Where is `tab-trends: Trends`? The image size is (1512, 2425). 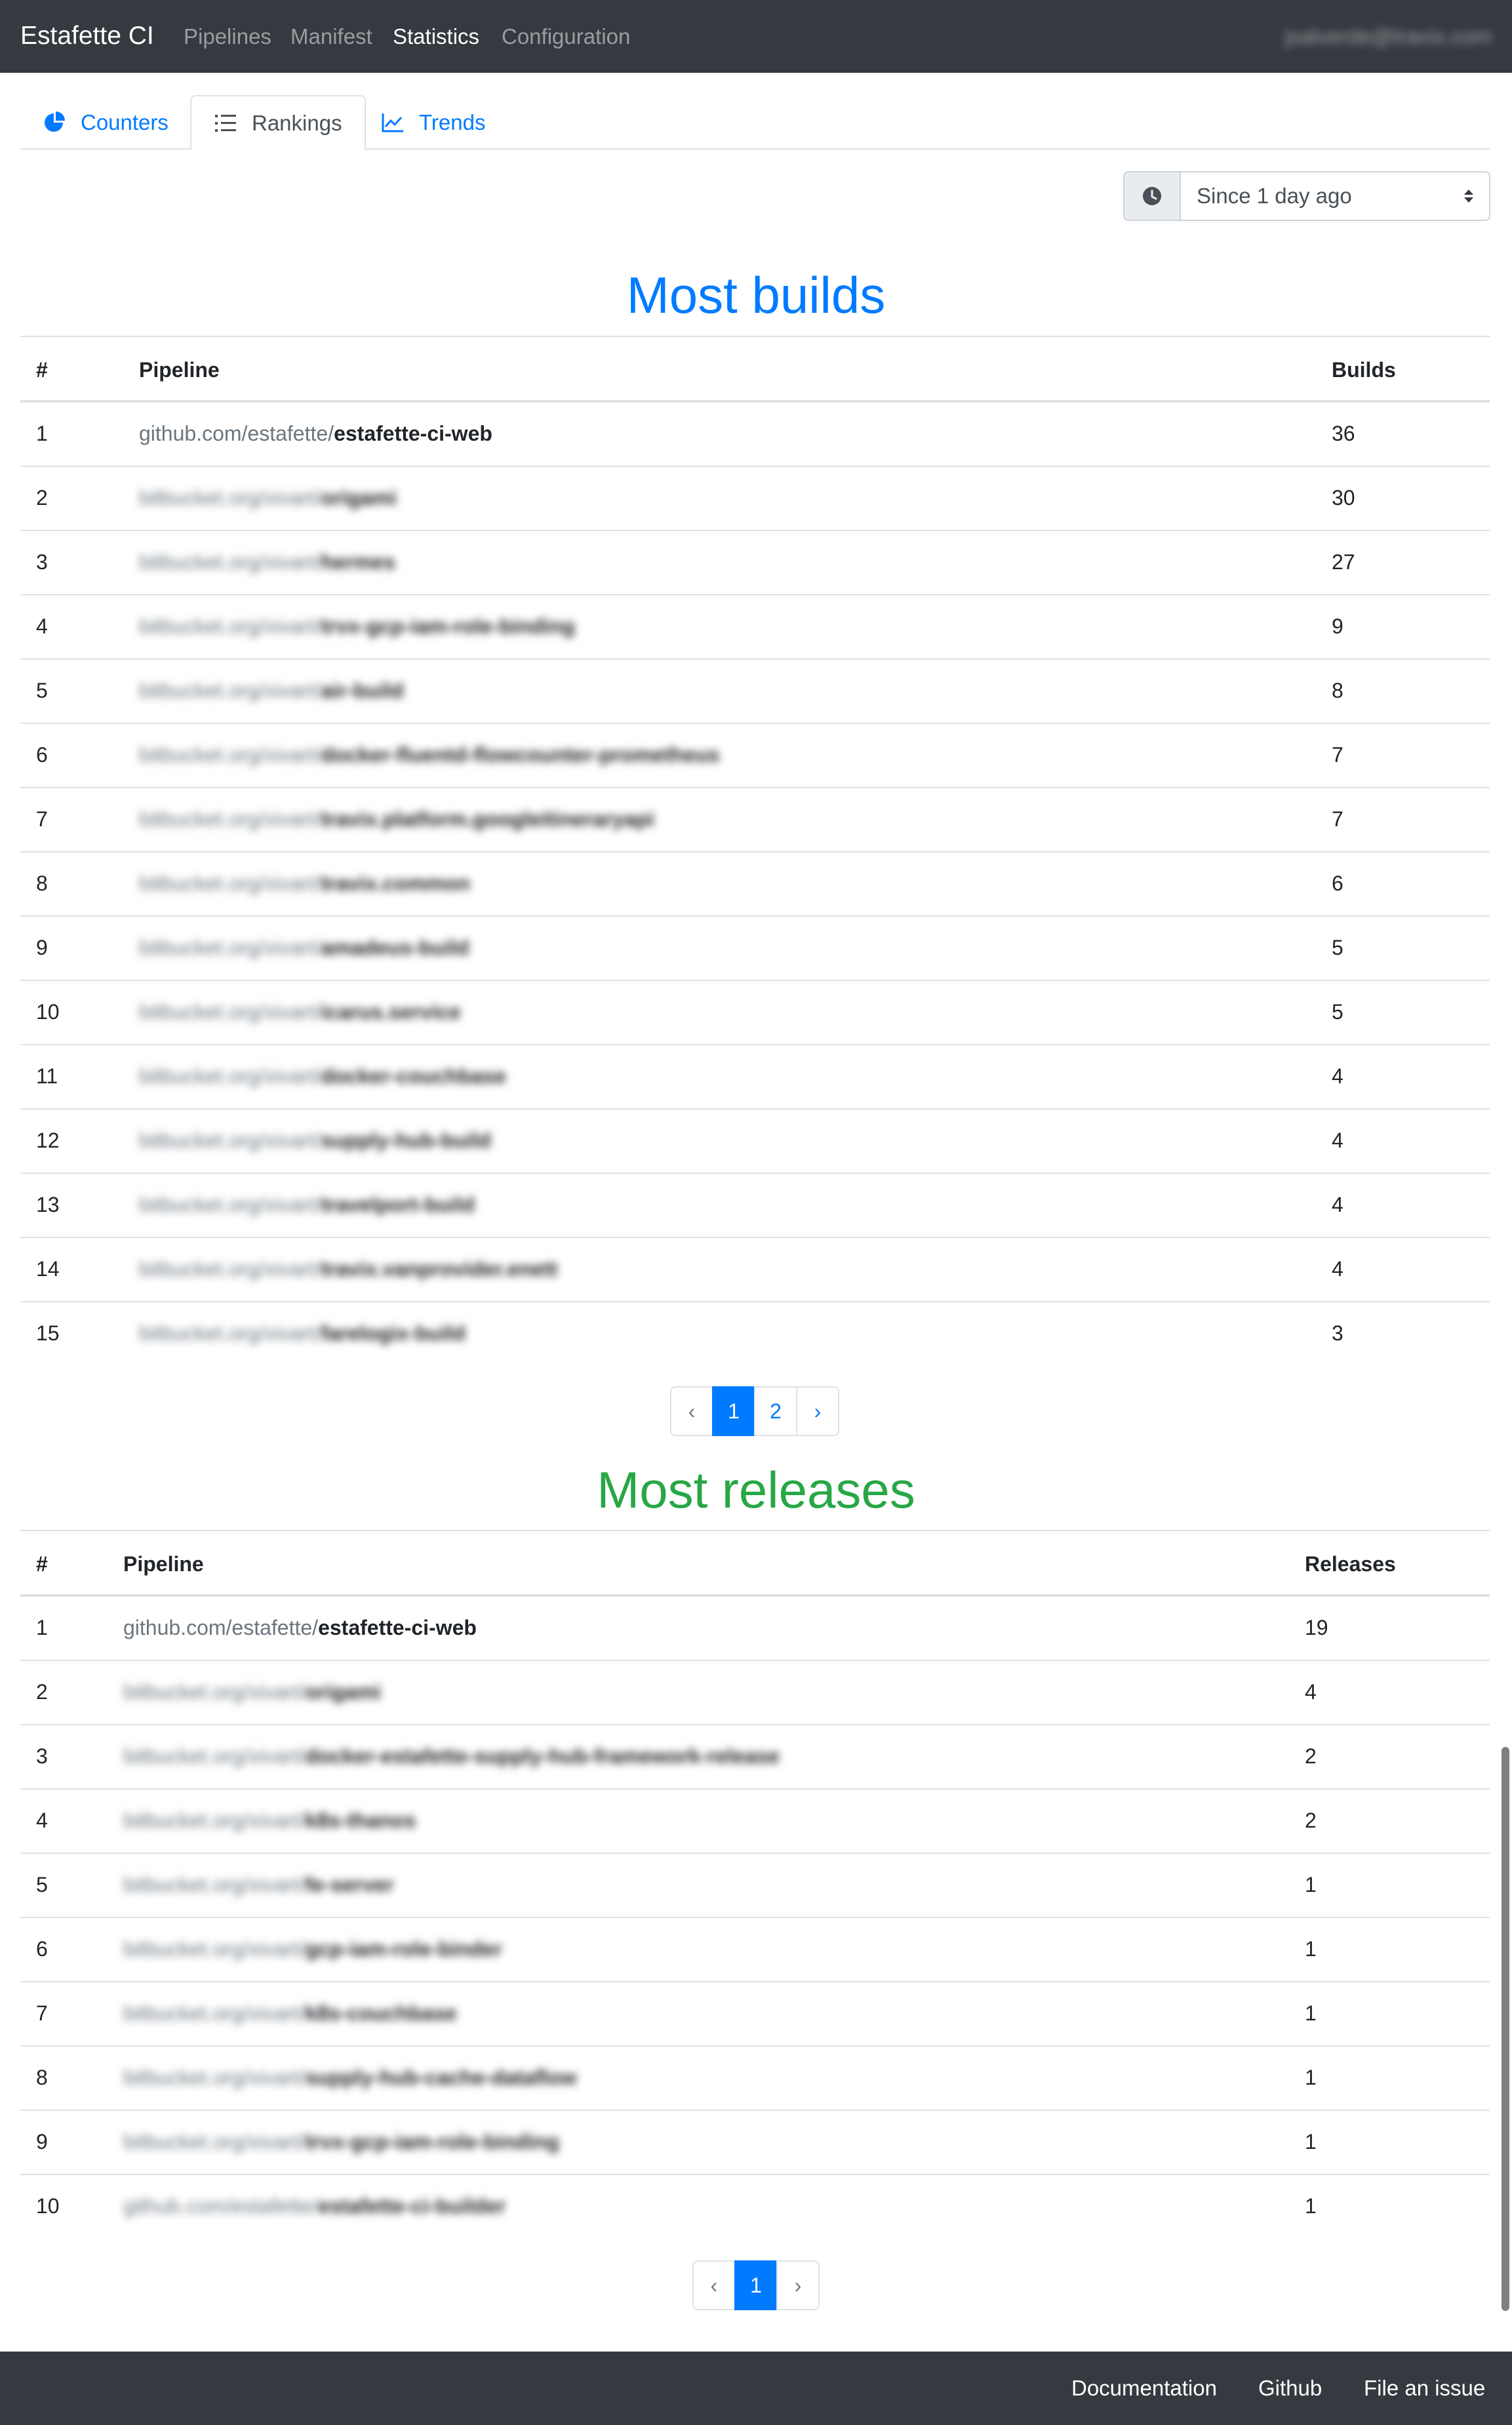 tab-trends: Trends is located at coordinates (433, 122).